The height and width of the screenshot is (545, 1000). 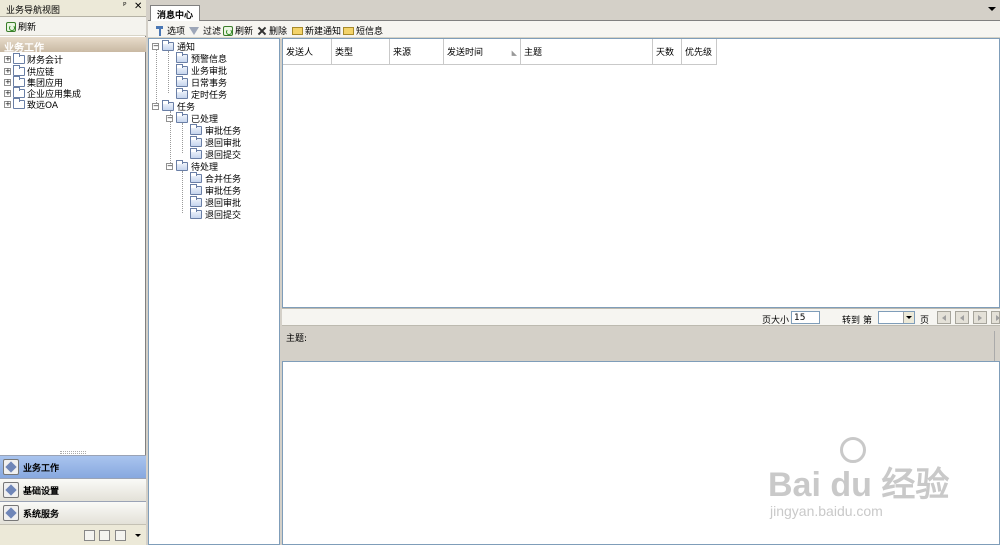 What do you see at coordinates (962, 317) in the screenshot?
I see `prev-page-button` at bounding box center [962, 317].